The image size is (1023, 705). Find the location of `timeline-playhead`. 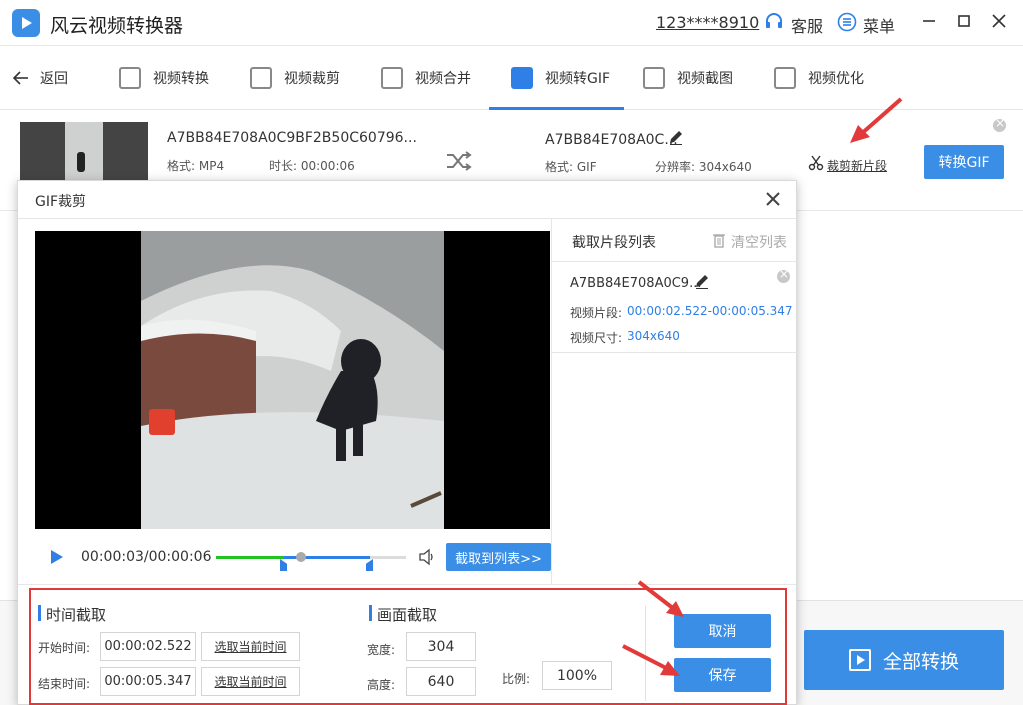

timeline-playhead is located at coordinates (301, 557).